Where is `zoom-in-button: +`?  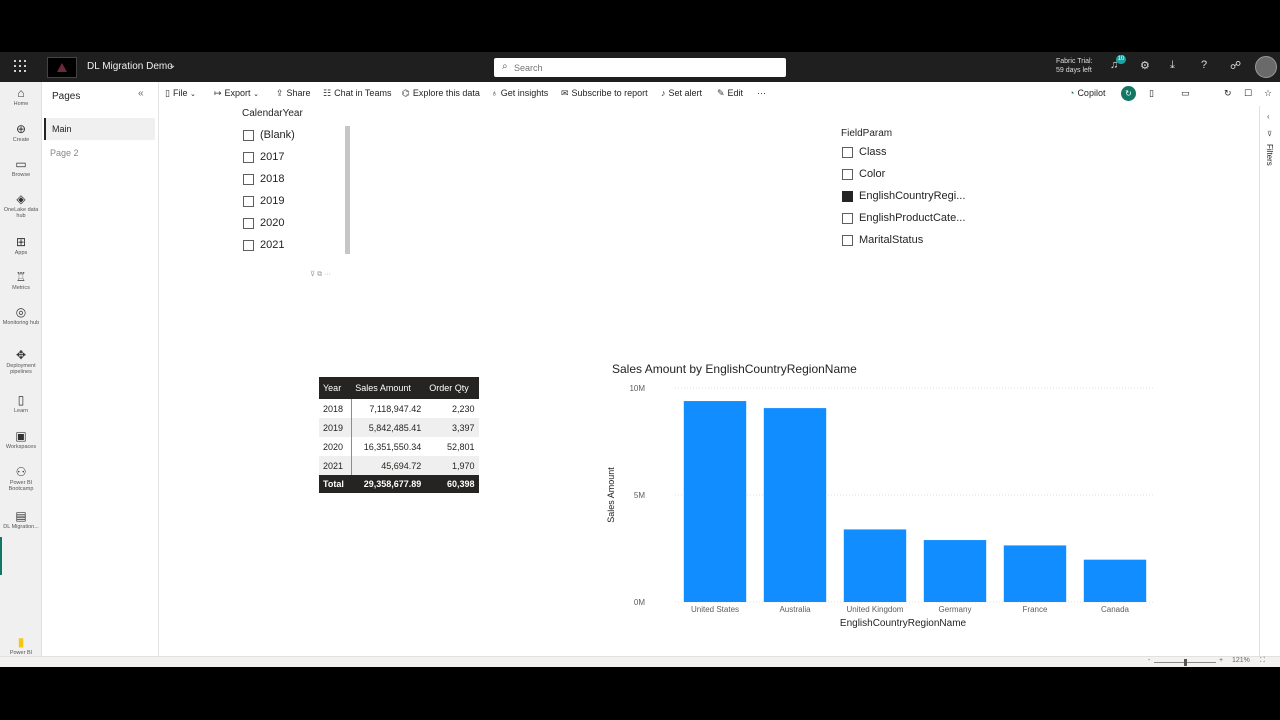 zoom-in-button: + is located at coordinates (1221, 660).